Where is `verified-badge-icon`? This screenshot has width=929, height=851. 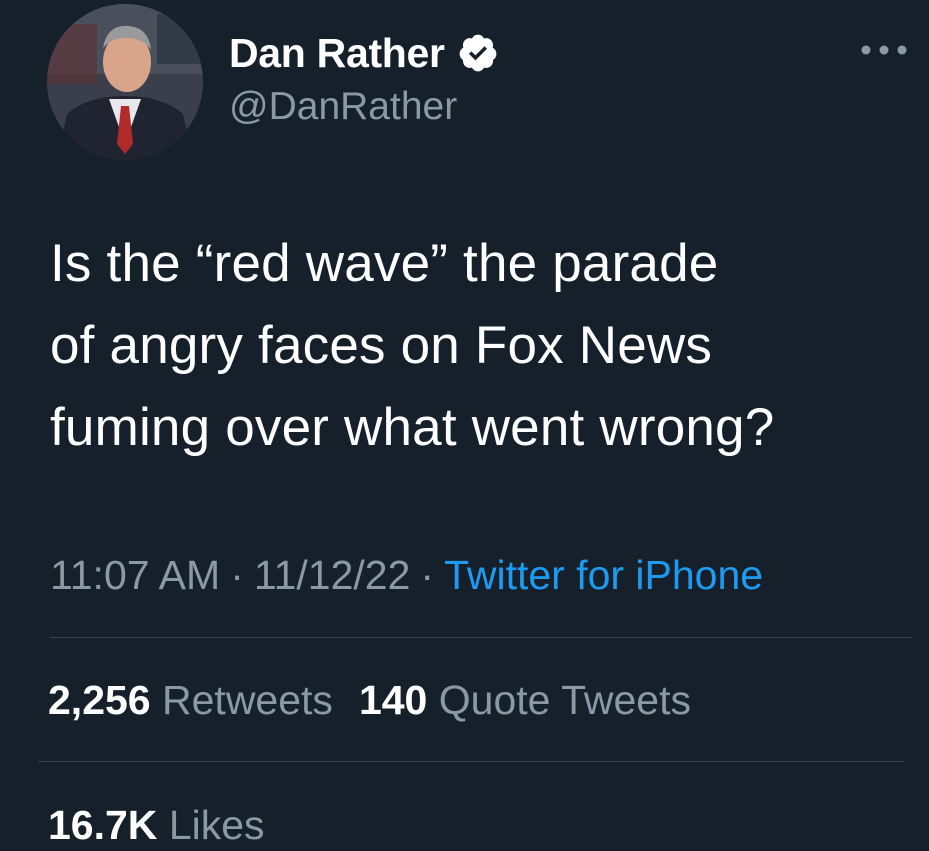
verified-badge-icon is located at coordinates (478, 53).